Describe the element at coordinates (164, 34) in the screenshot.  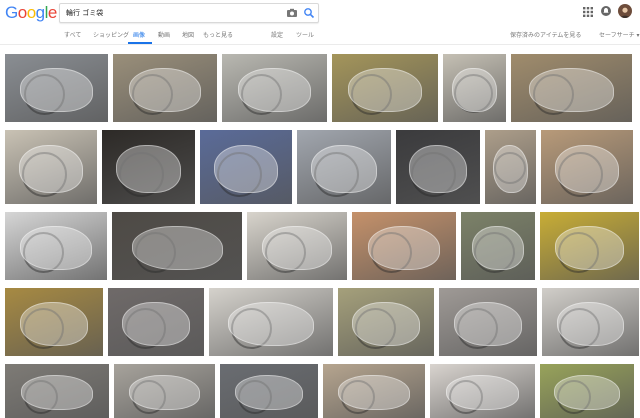
I see `tab-videos: 動画` at that location.